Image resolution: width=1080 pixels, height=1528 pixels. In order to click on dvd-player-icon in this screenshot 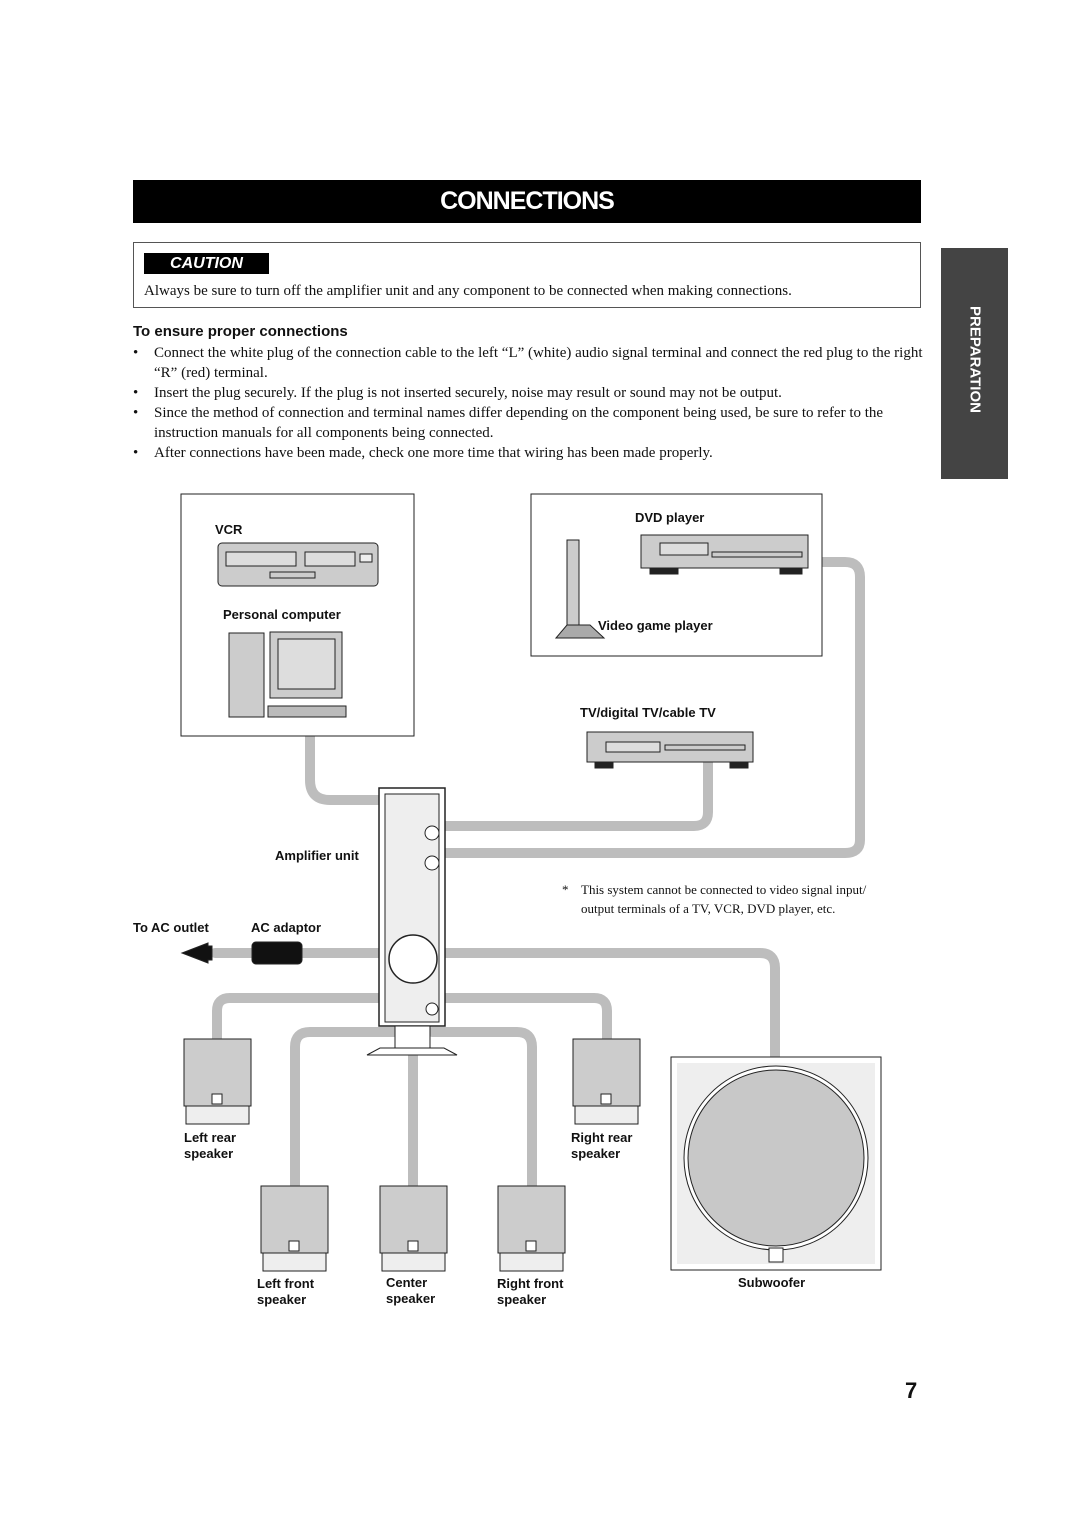, I will do `click(724, 554)`.